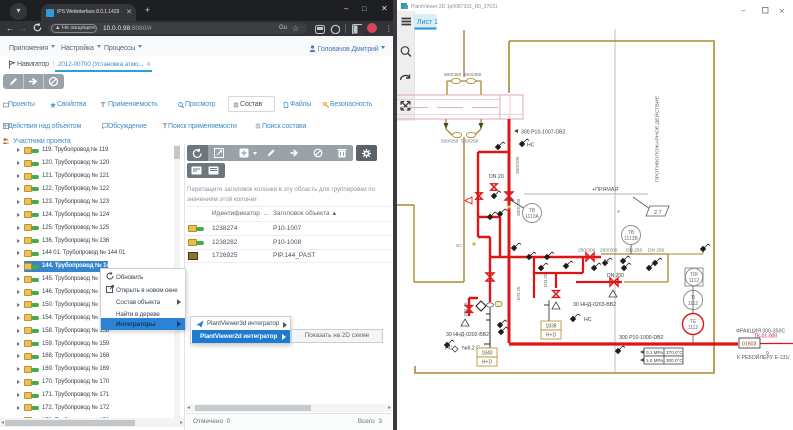 Image resolution: width=793 pixels, height=430 pixels. I want to click on svg-text: 300 Р10-1007-DВ2, so click(543, 133).